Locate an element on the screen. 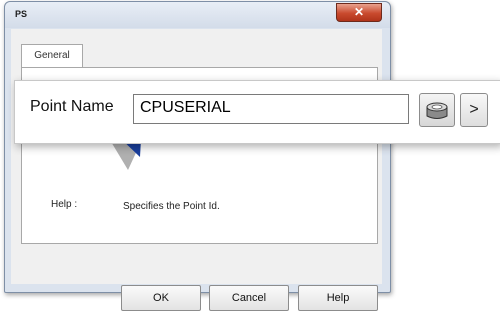  close-icon: ✕ is located at coordinates (359, 12).